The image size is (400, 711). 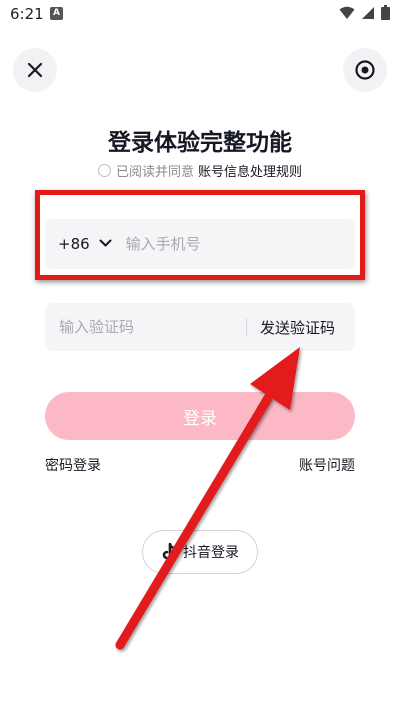 I want to click on settings-button, so click(x=365, y=70).